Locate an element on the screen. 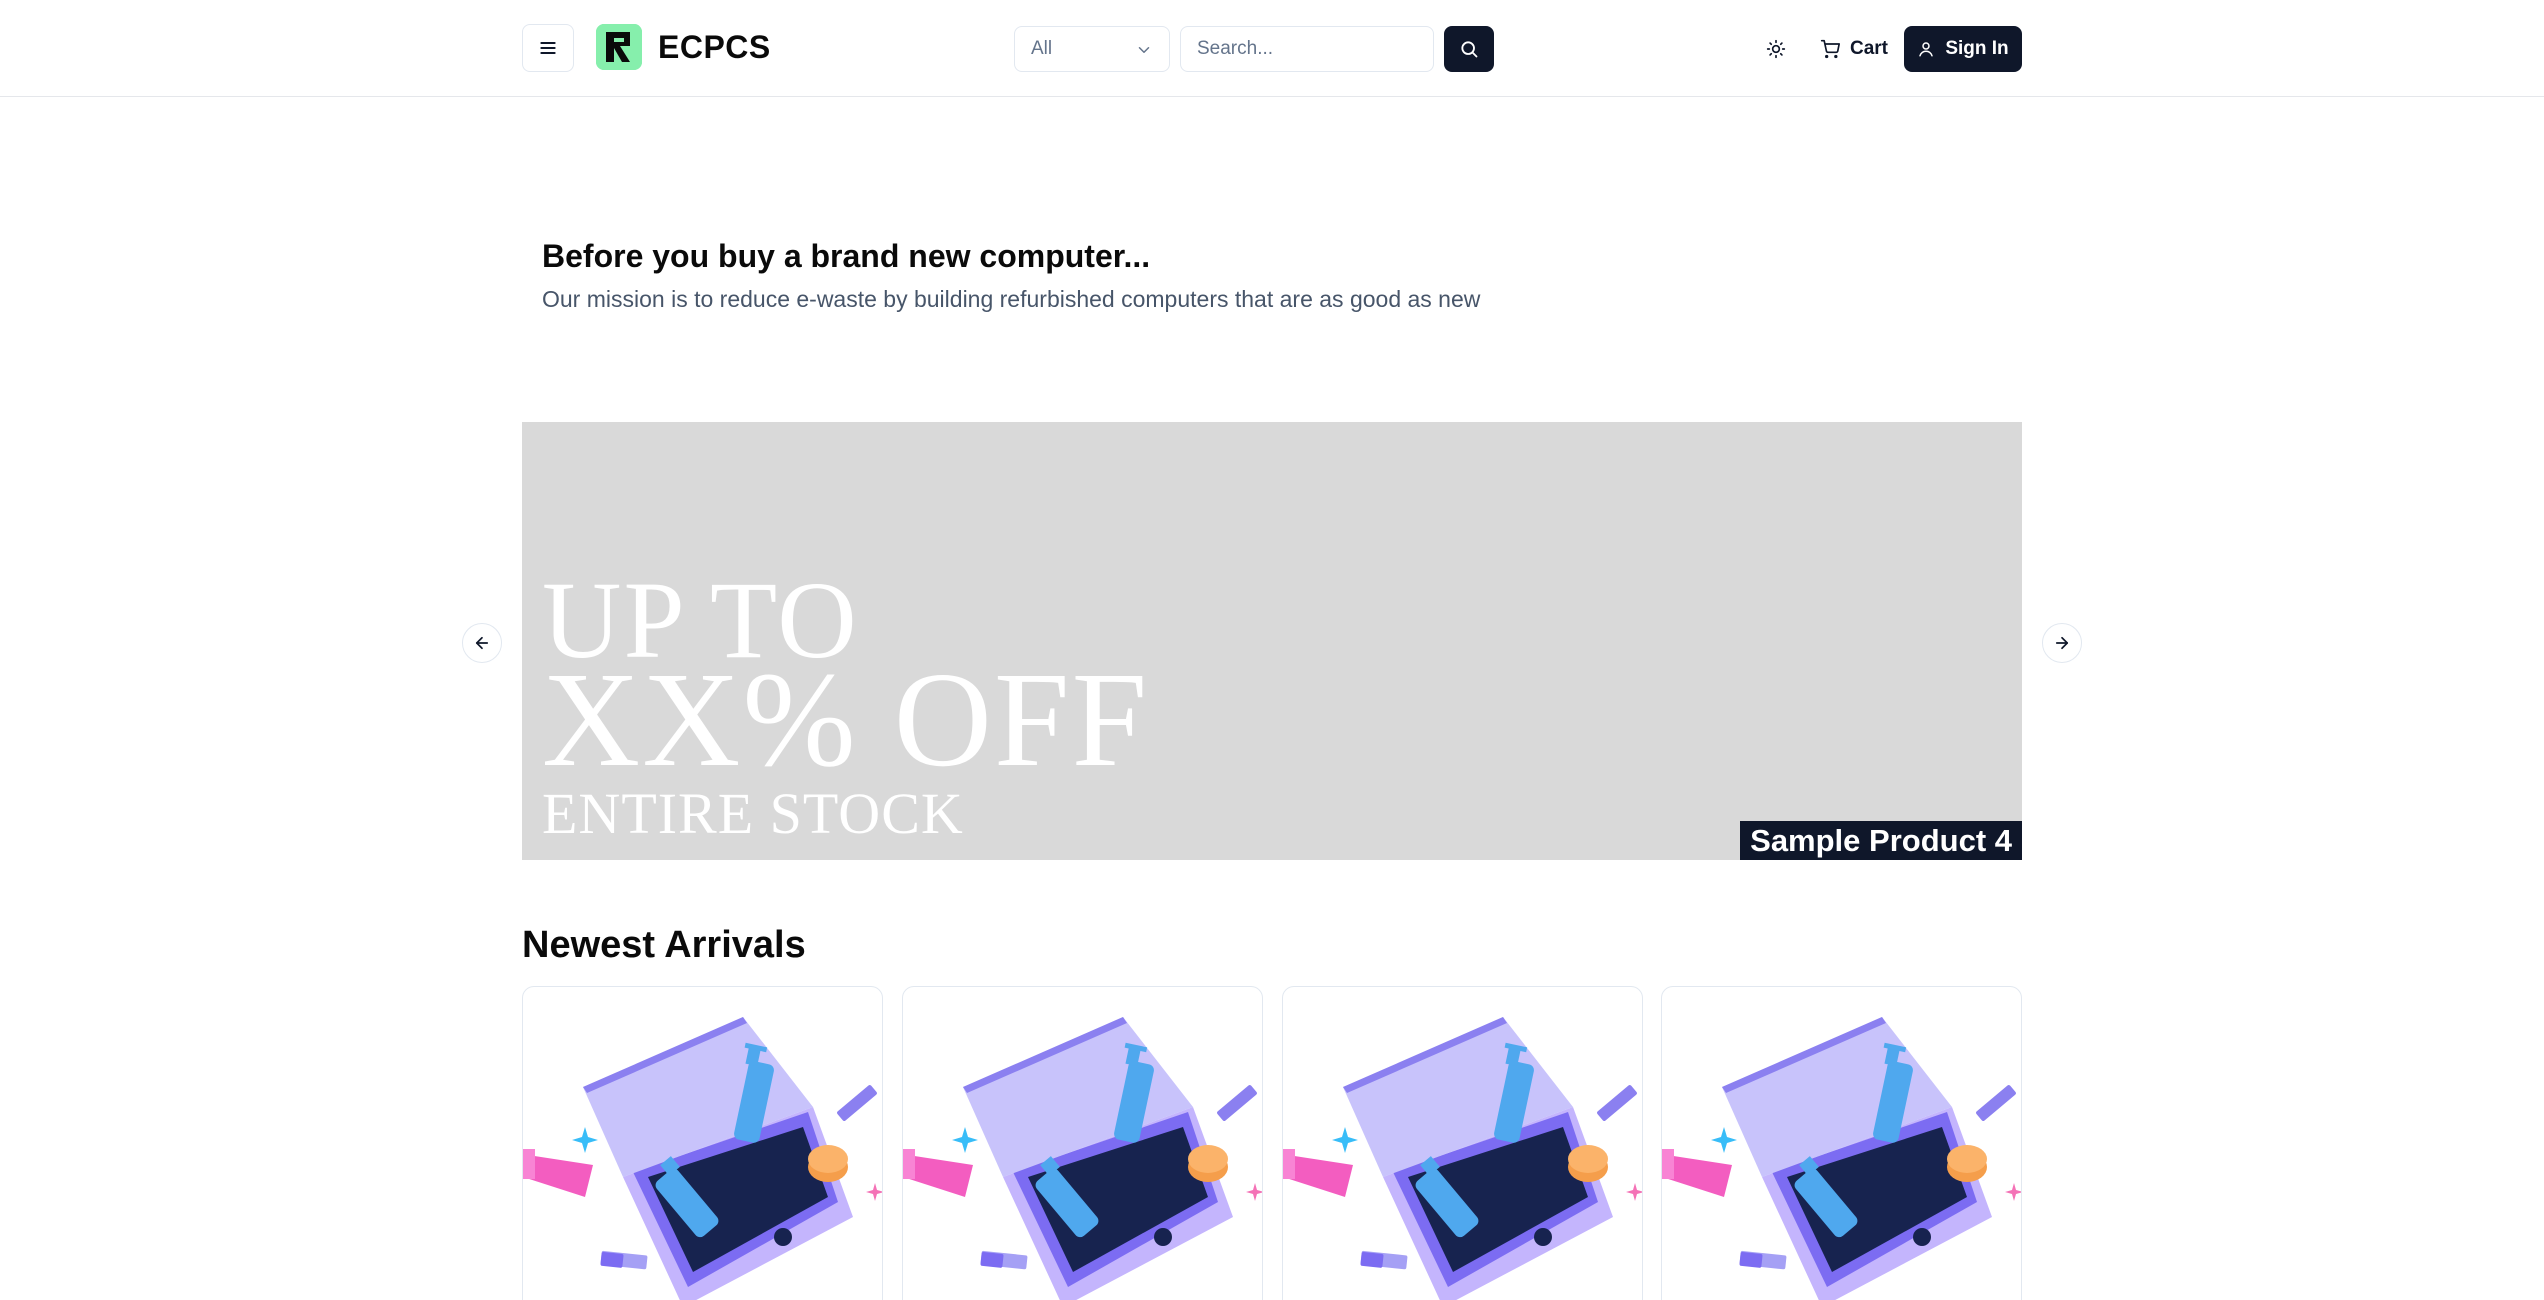 Image resolution: width=2544 pixels, height=1300 pixels. promo-line-3: ENTIRE STOCK is located at coordinates (753, 813).